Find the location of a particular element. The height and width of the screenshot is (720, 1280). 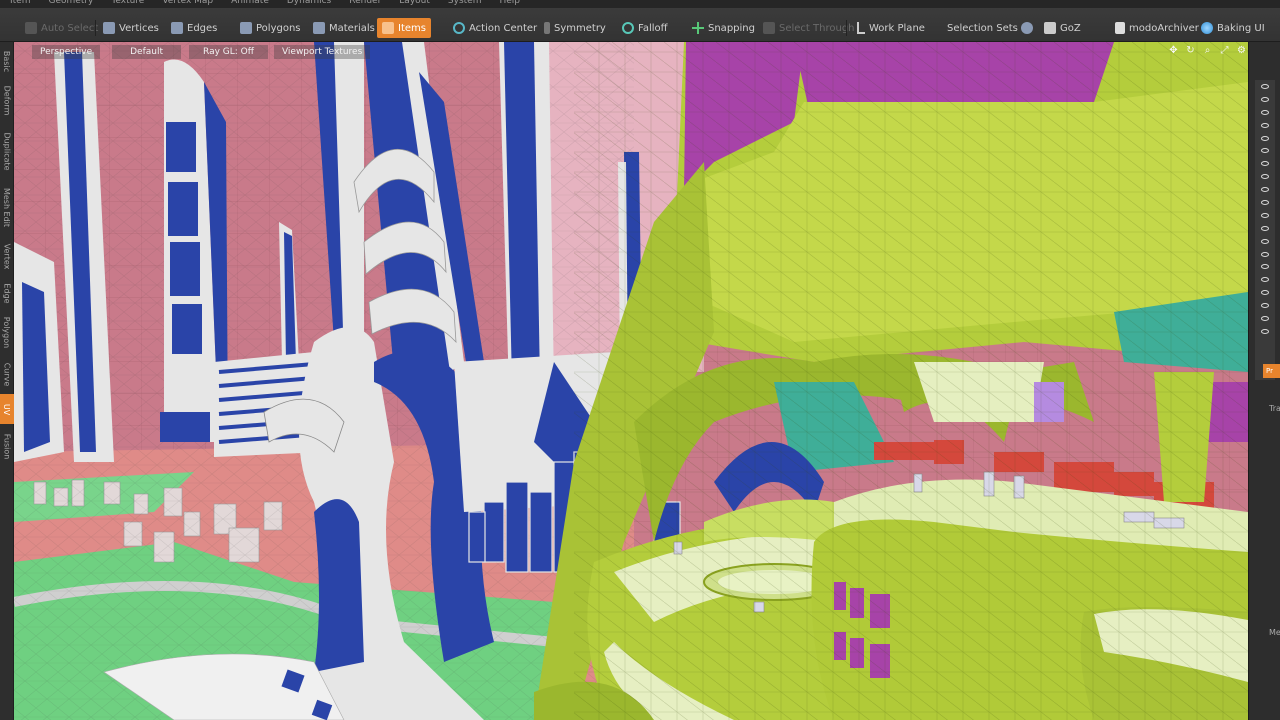

materials-button: Materials is located at coordinates (344, 28).